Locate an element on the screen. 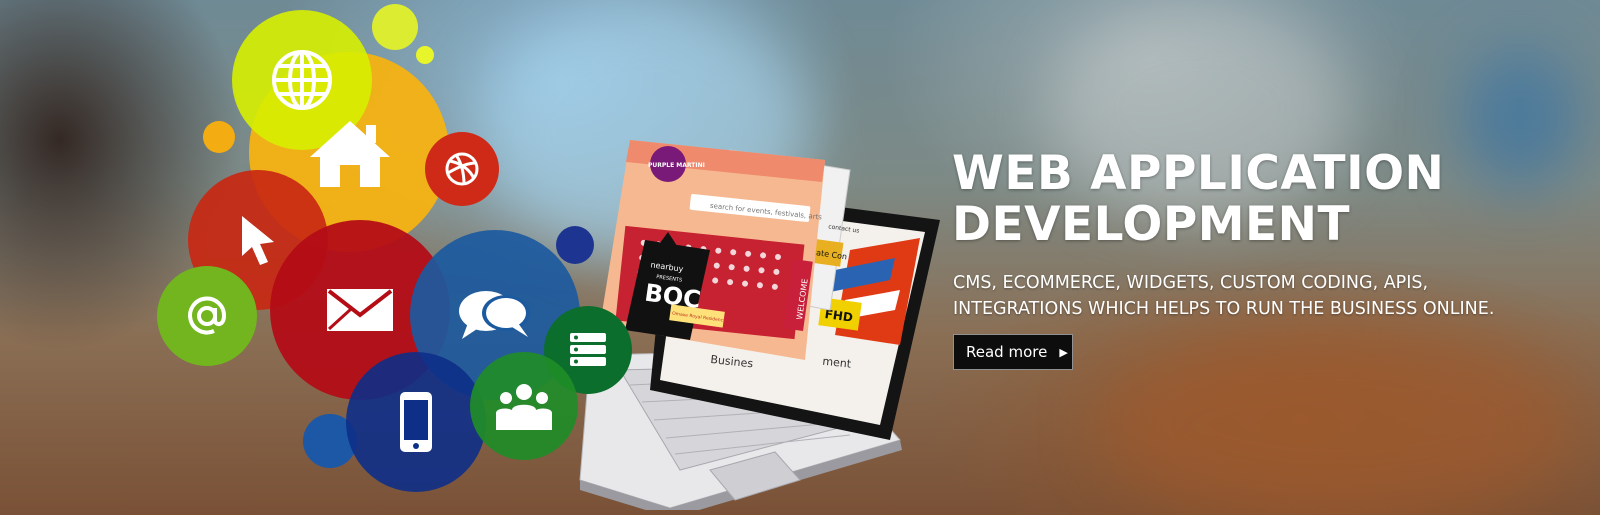 Image resolution: width=1600 pixels, height=515 pixels. dribbble-icon is located at coordinates (462, 169).